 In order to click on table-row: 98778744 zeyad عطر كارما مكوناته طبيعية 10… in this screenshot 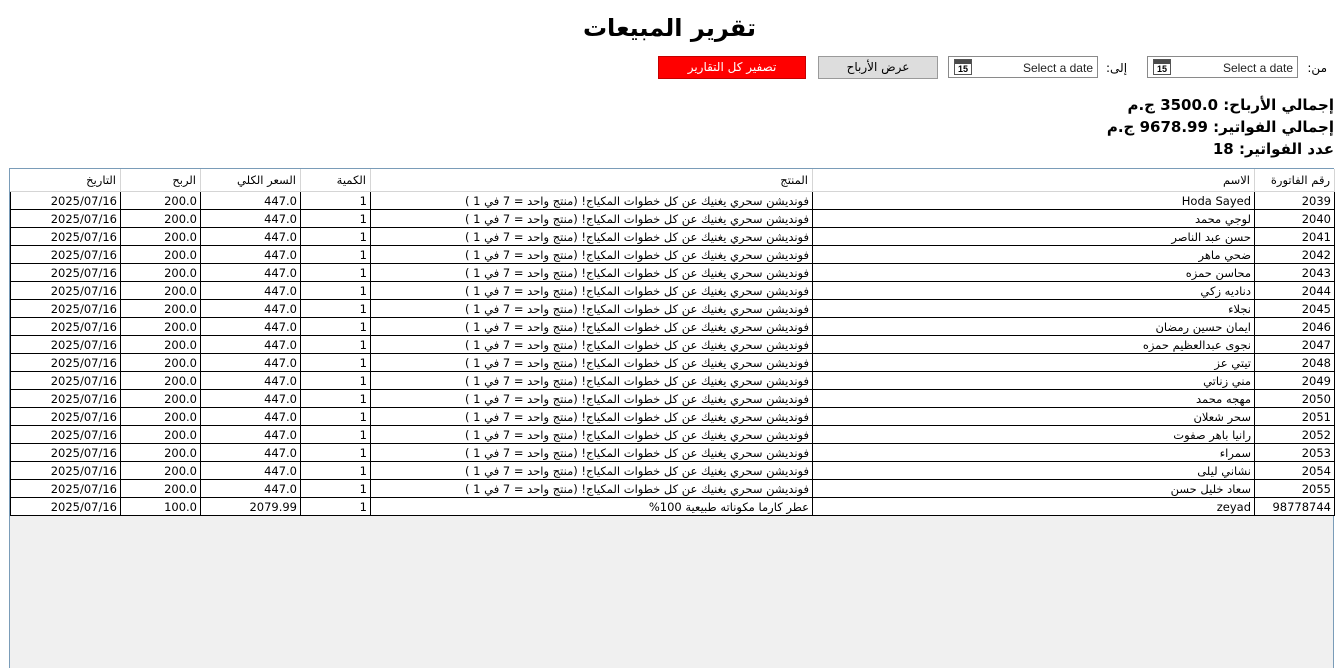, I will do `click(672, 506)`.